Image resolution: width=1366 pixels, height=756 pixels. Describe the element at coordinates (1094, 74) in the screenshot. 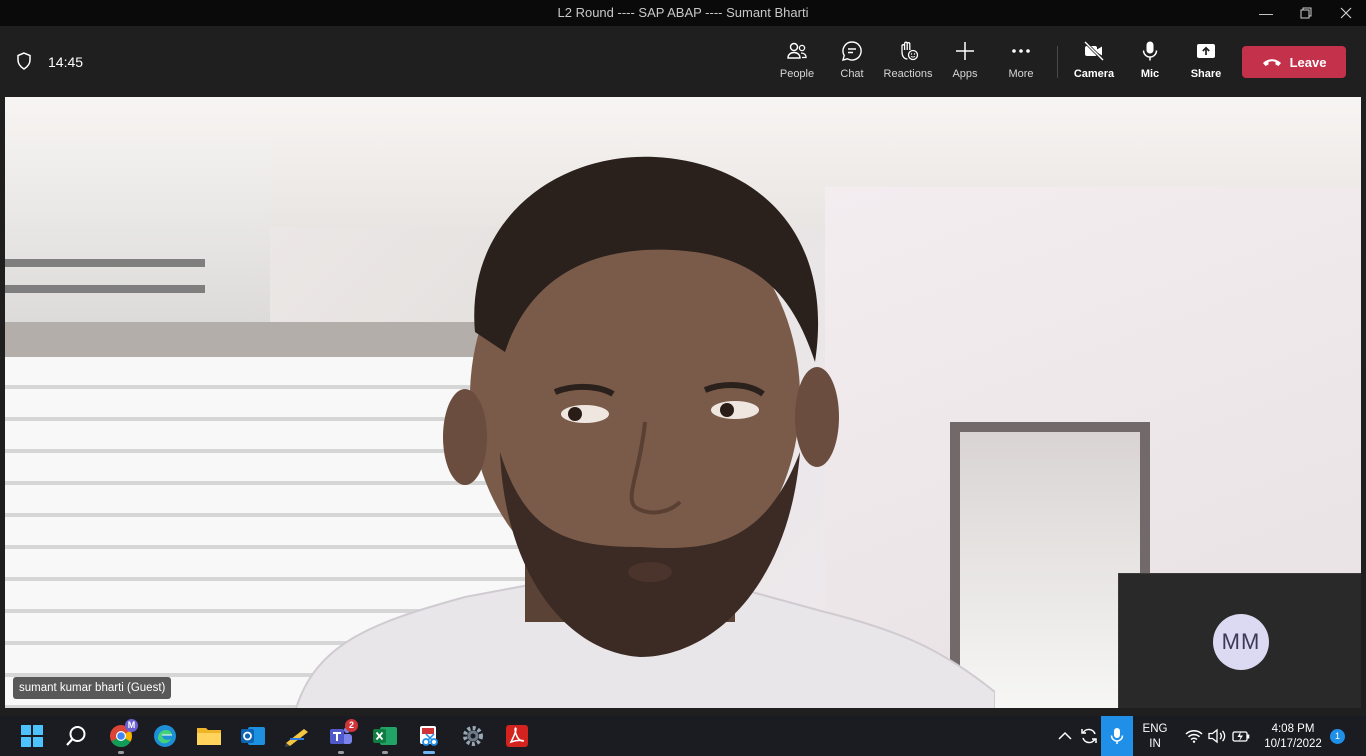

I see `camera-label: Camera` at that location.